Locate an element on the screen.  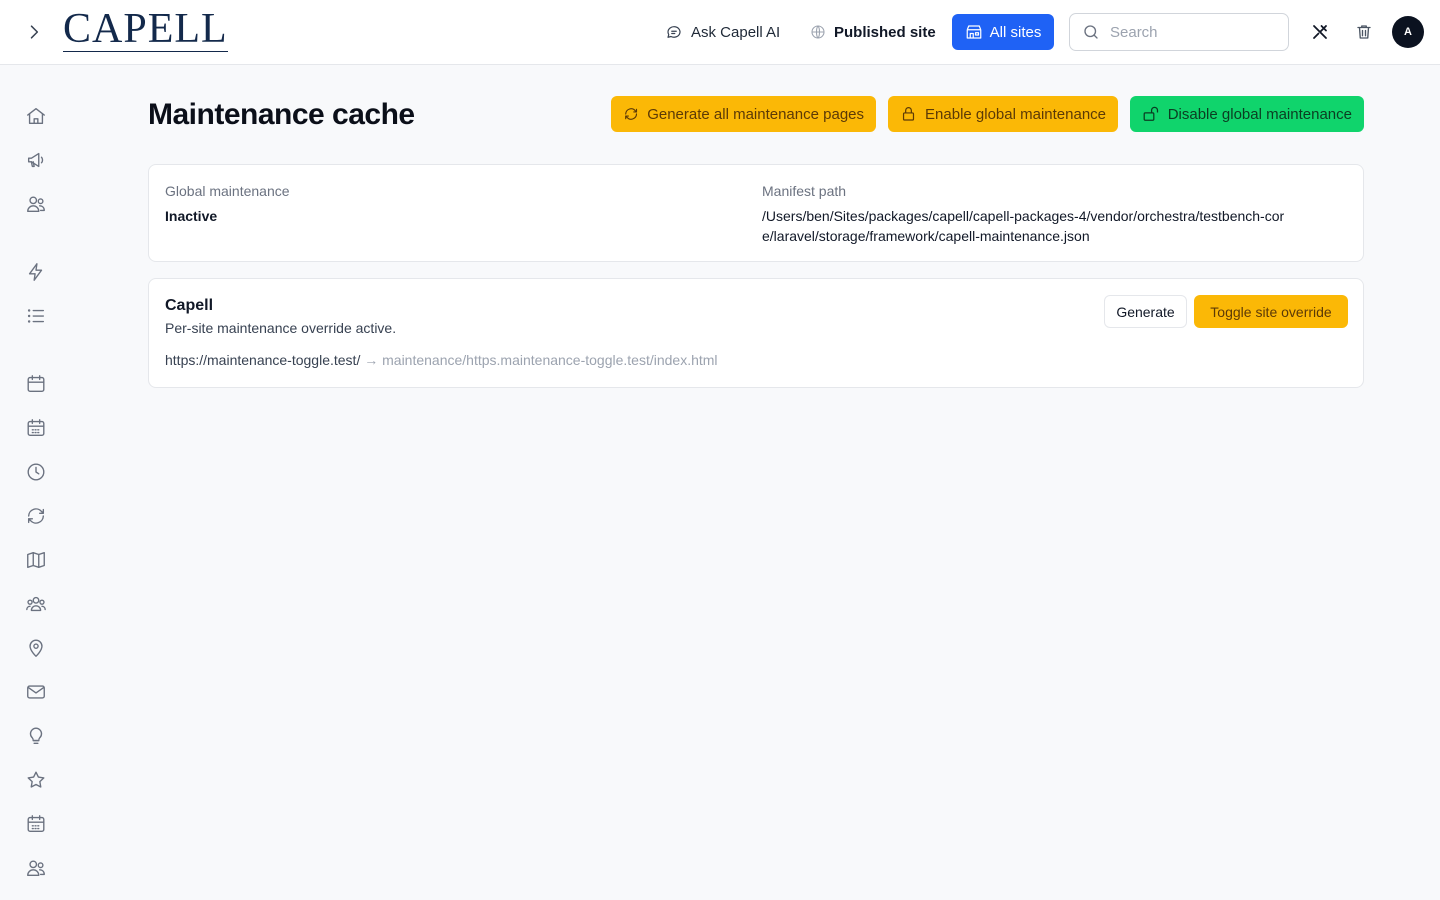
toggle-site-override-button: Toggle site override is located at coordinates (1271, 311).